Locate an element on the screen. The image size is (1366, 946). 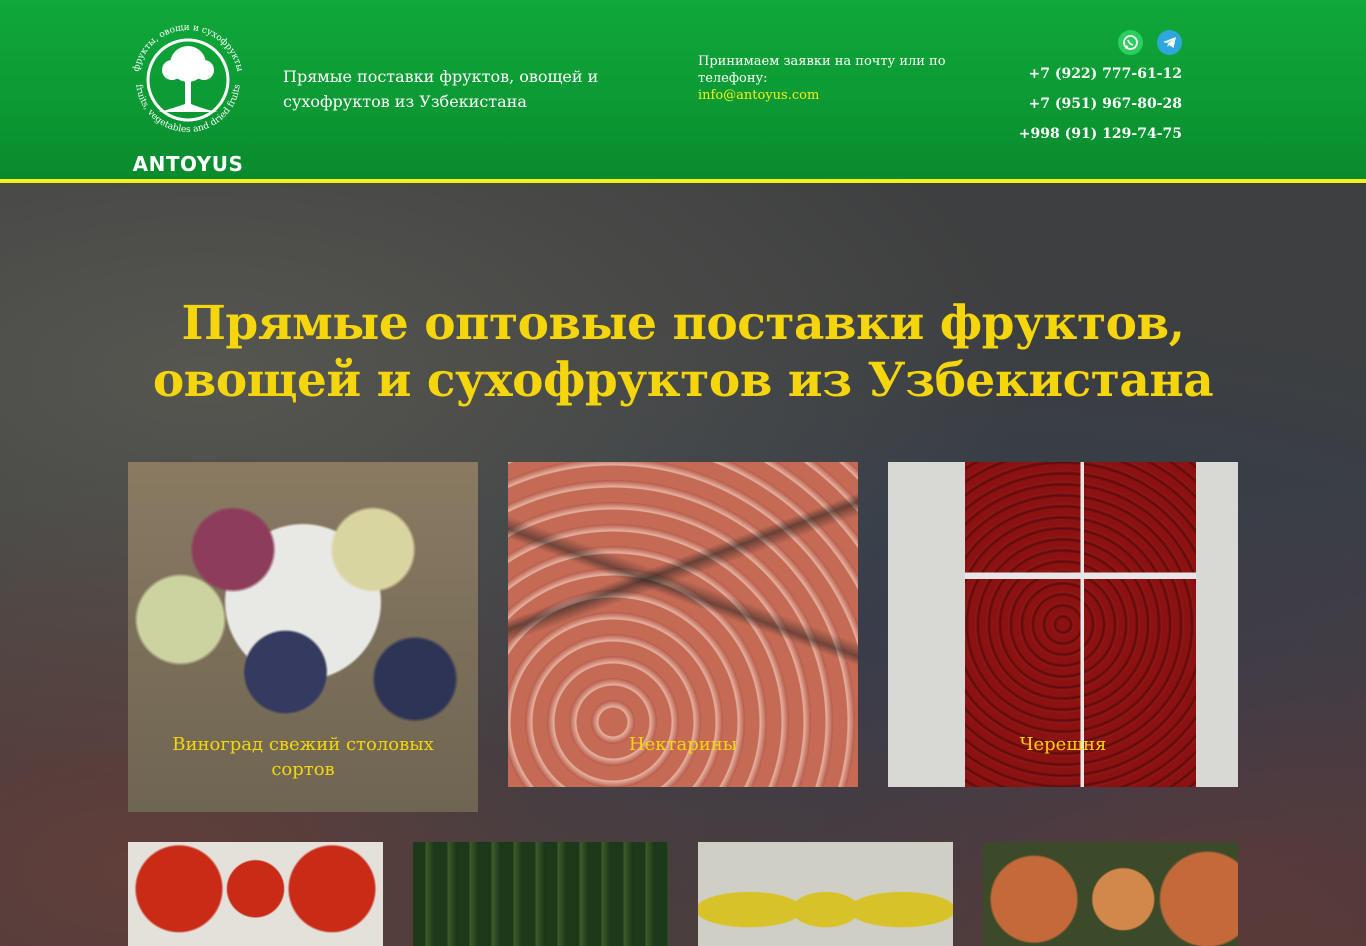
email-link: info@antoyus.com is located at coordinates (833, 95).